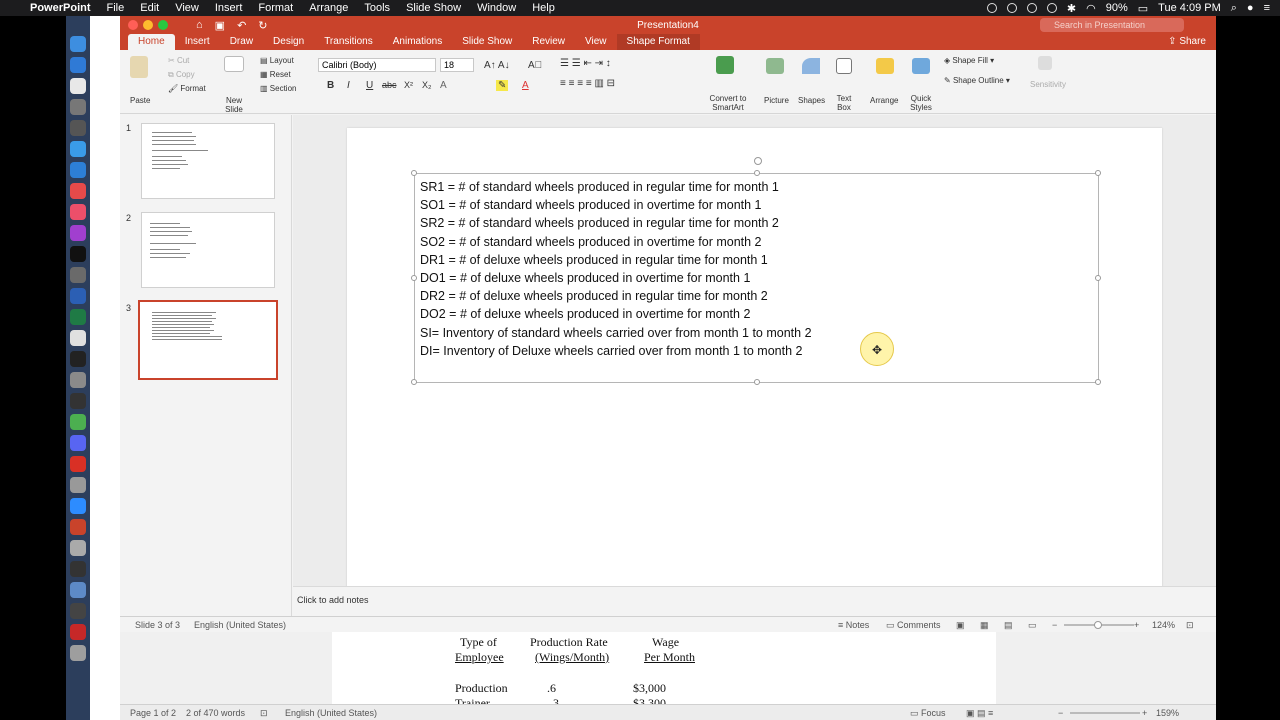  I want to click on notes-button: ≡ Notes, so click(853, 625).